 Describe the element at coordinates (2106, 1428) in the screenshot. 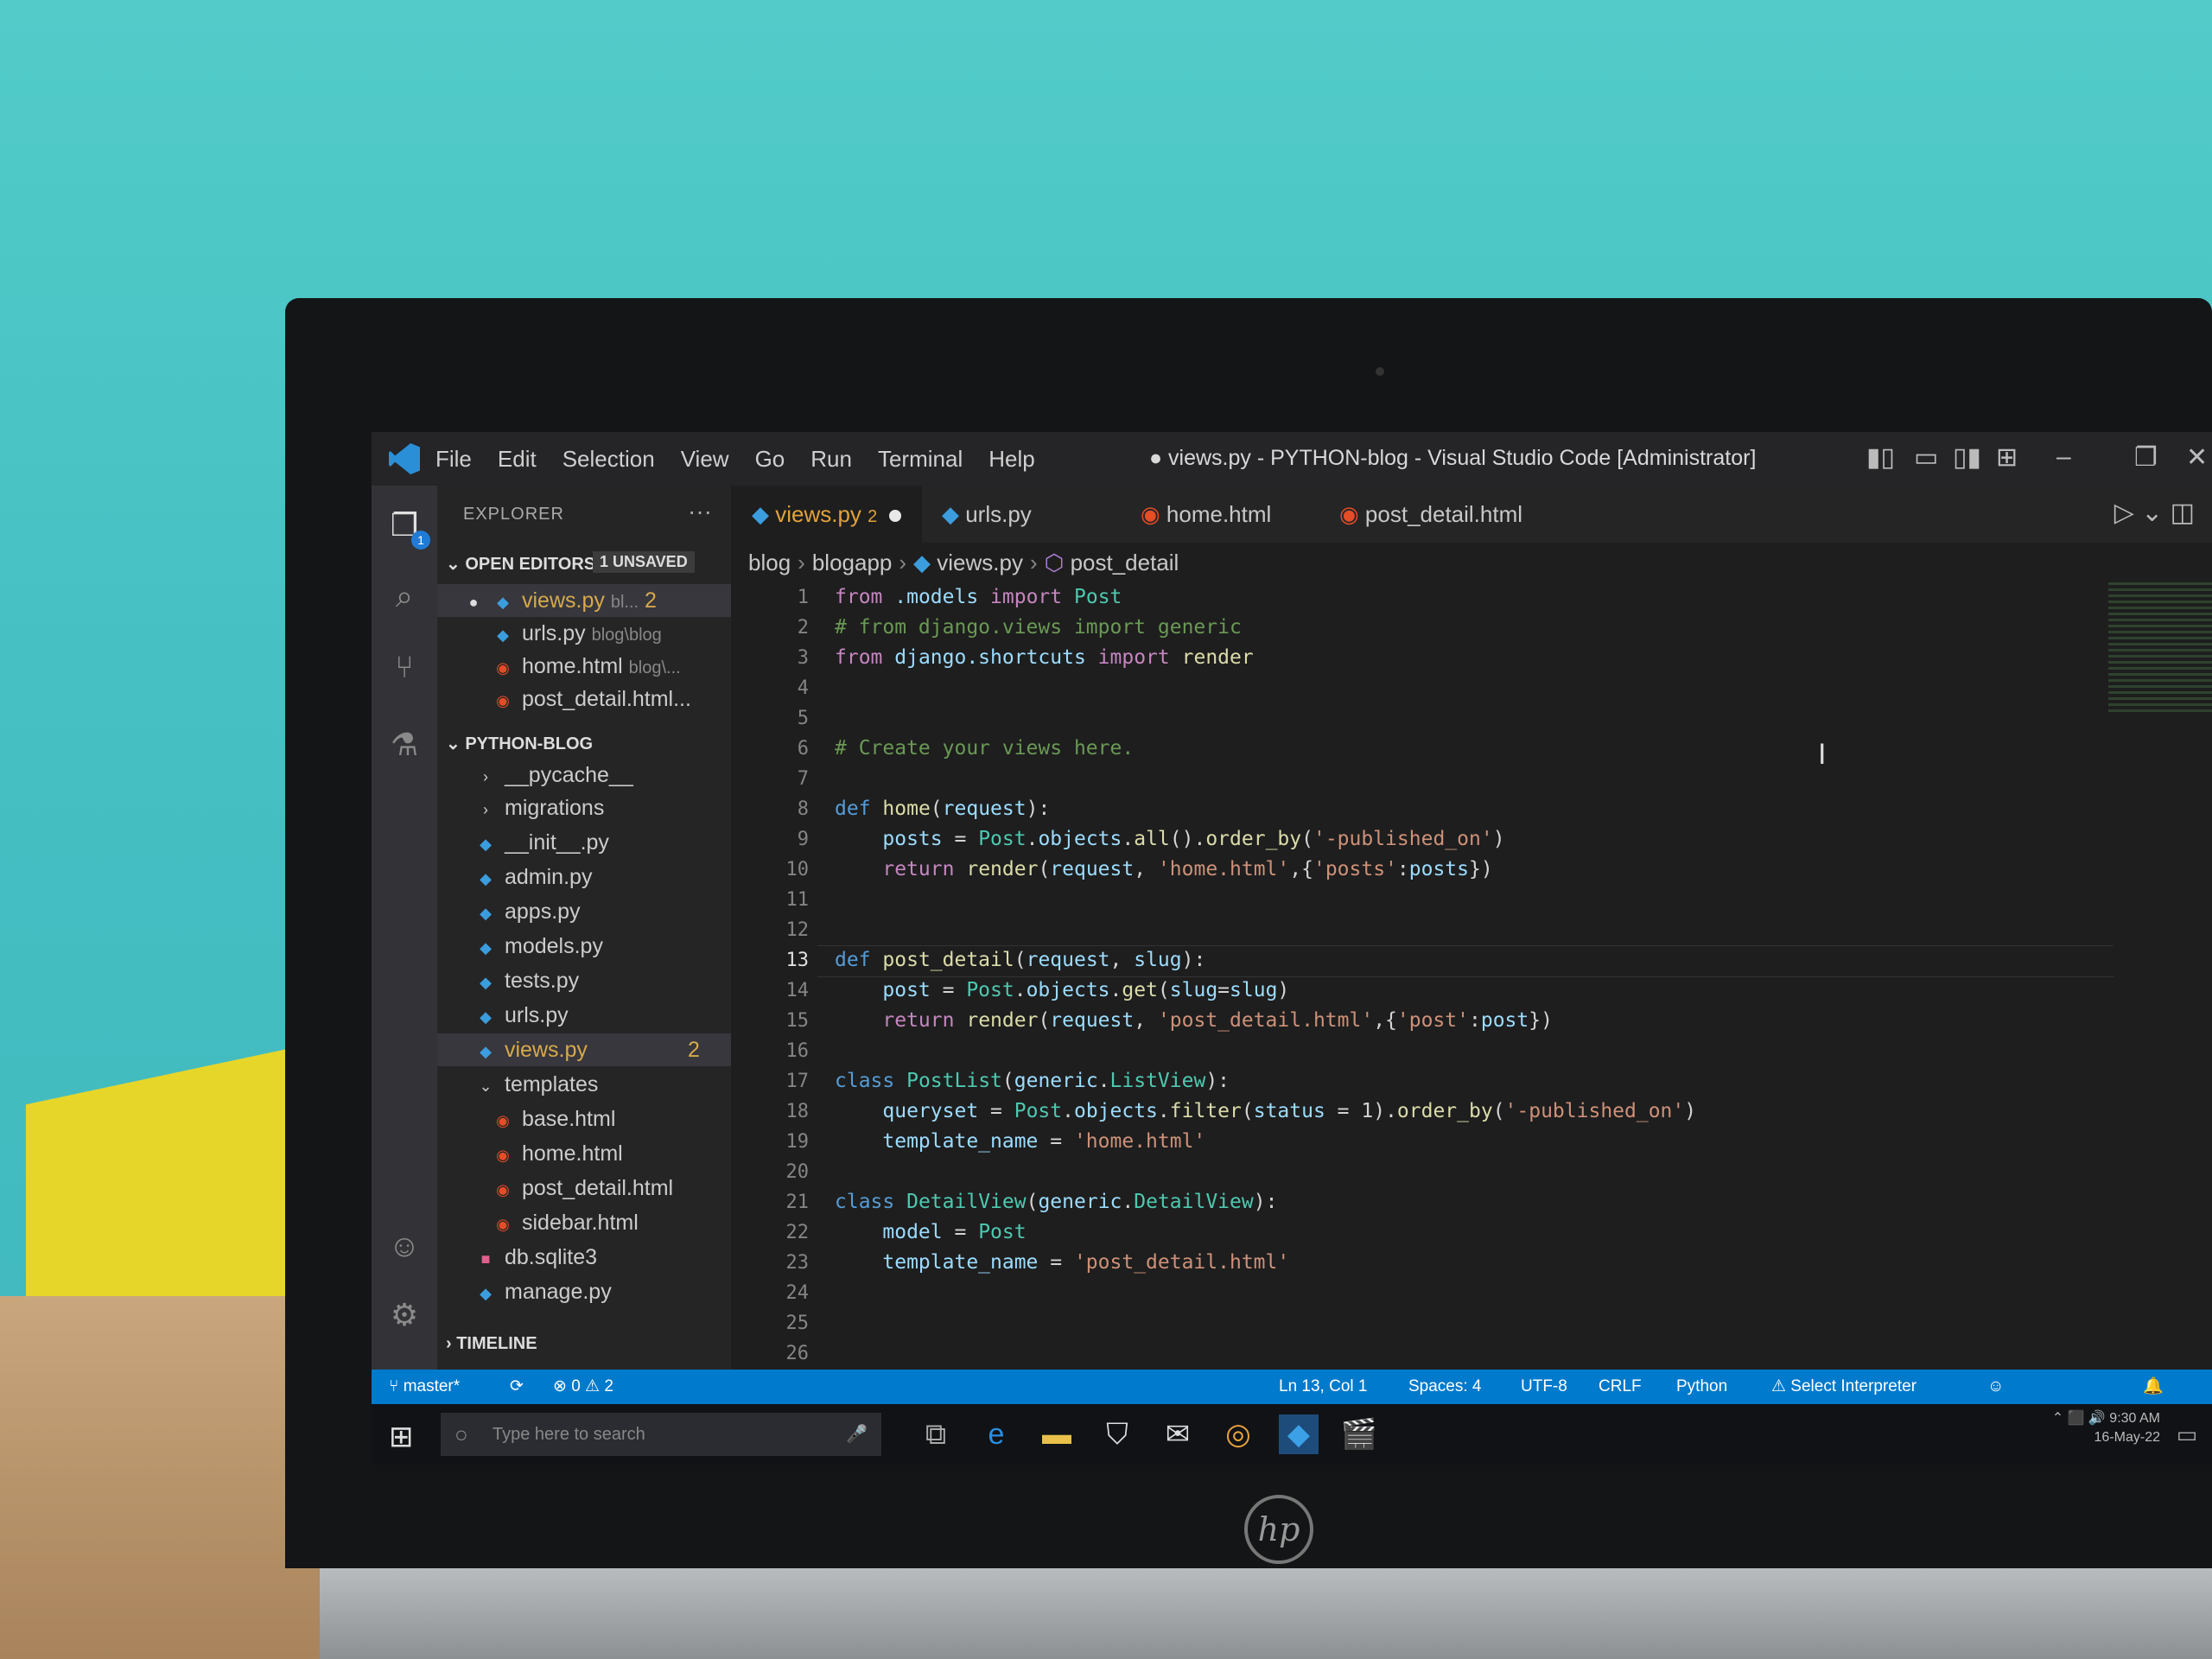

I see `system-tray: ⌃ ⬛ 🔊 9:30 AM 16-May-22` at that location.